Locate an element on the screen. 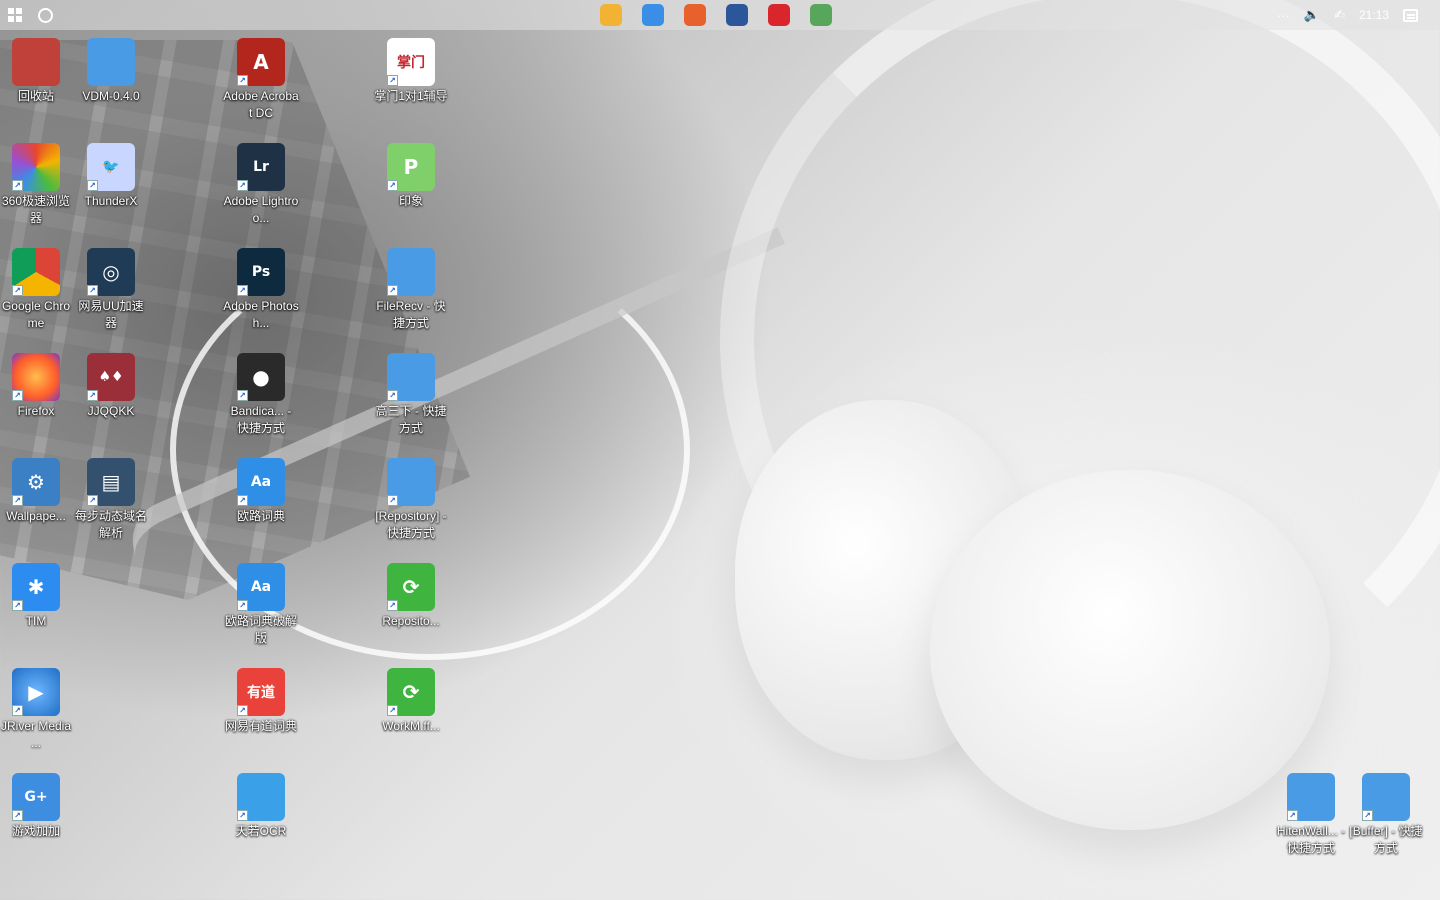 The image size is (1440, 900). 360-browser-icon is located at coordinates (653, 15).